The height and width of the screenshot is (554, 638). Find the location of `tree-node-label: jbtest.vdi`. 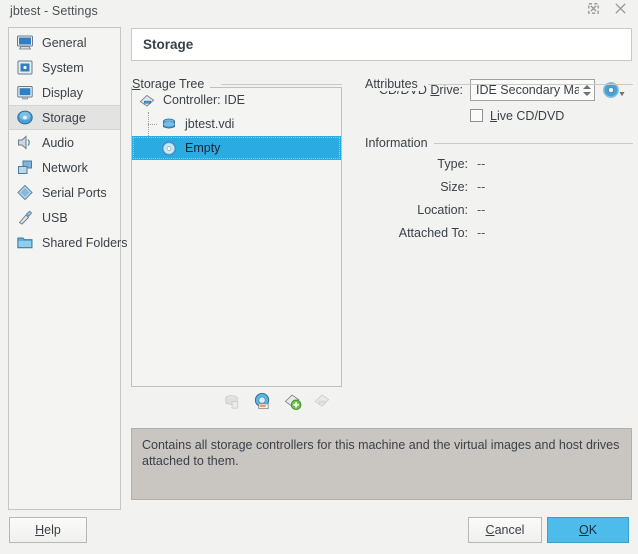

tree-node-label: jbtest.vdi is located at coordinates (210, 124).